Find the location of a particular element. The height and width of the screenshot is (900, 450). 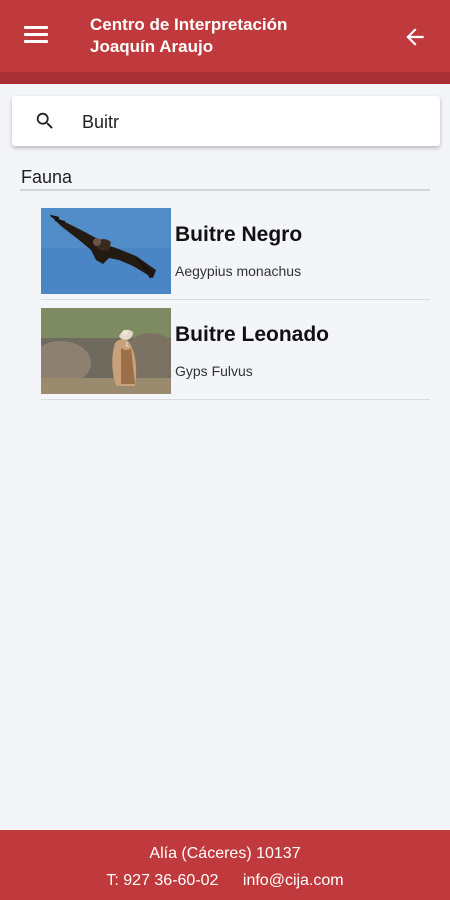

app-bar: Centro de Interpretación Joaquín Araujo is located at coordinates (225, 42).